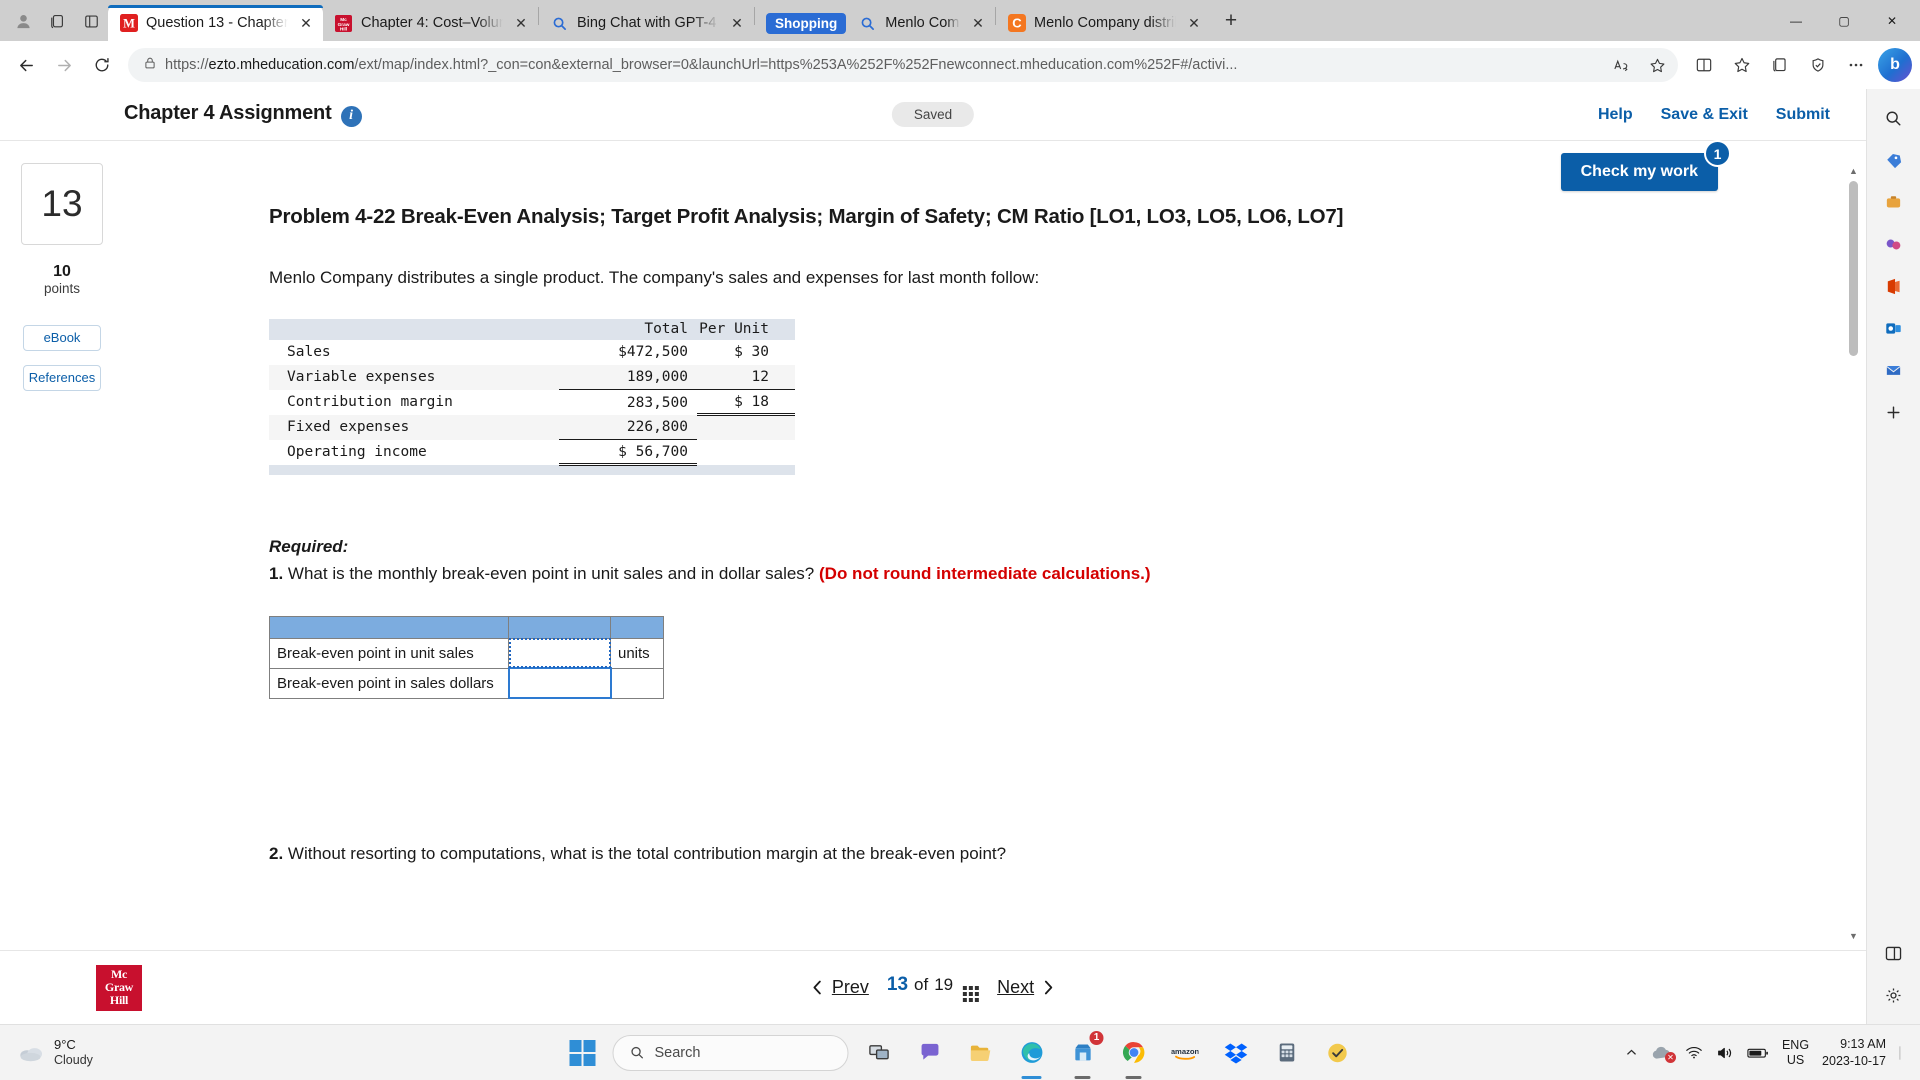  What do you see at coordinates (1856, 65) in the screenshot?
I see `settings-more-icon` at bounding box center [1856, 65].